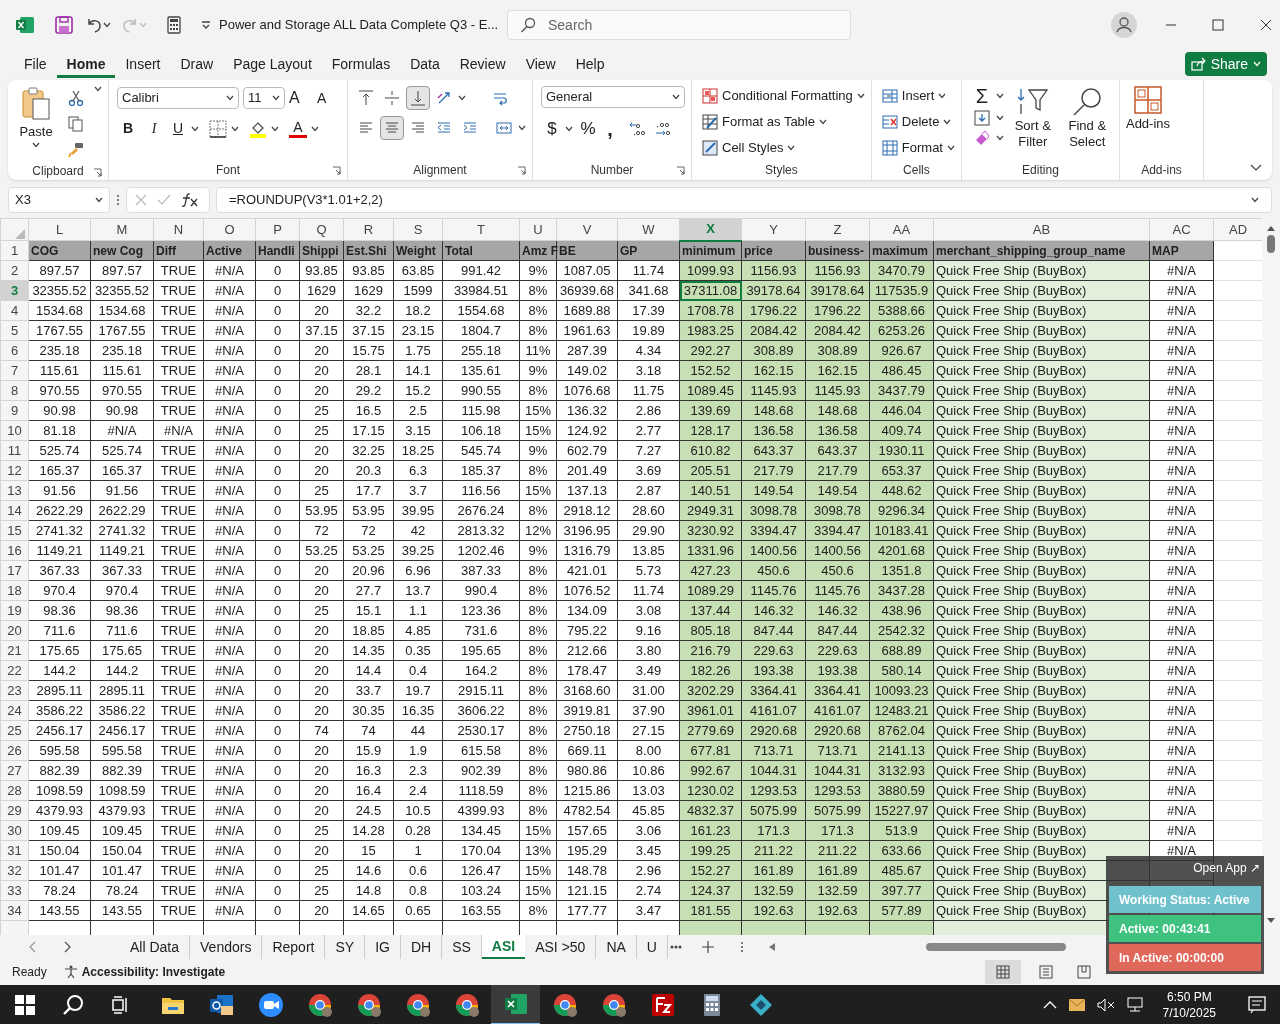 The width and height of the screenshot is (1280, 1024). What do you see at coordinates (174, 25) in the screenshot?
I see `calculator-icon` at bounding box center [174, 25].